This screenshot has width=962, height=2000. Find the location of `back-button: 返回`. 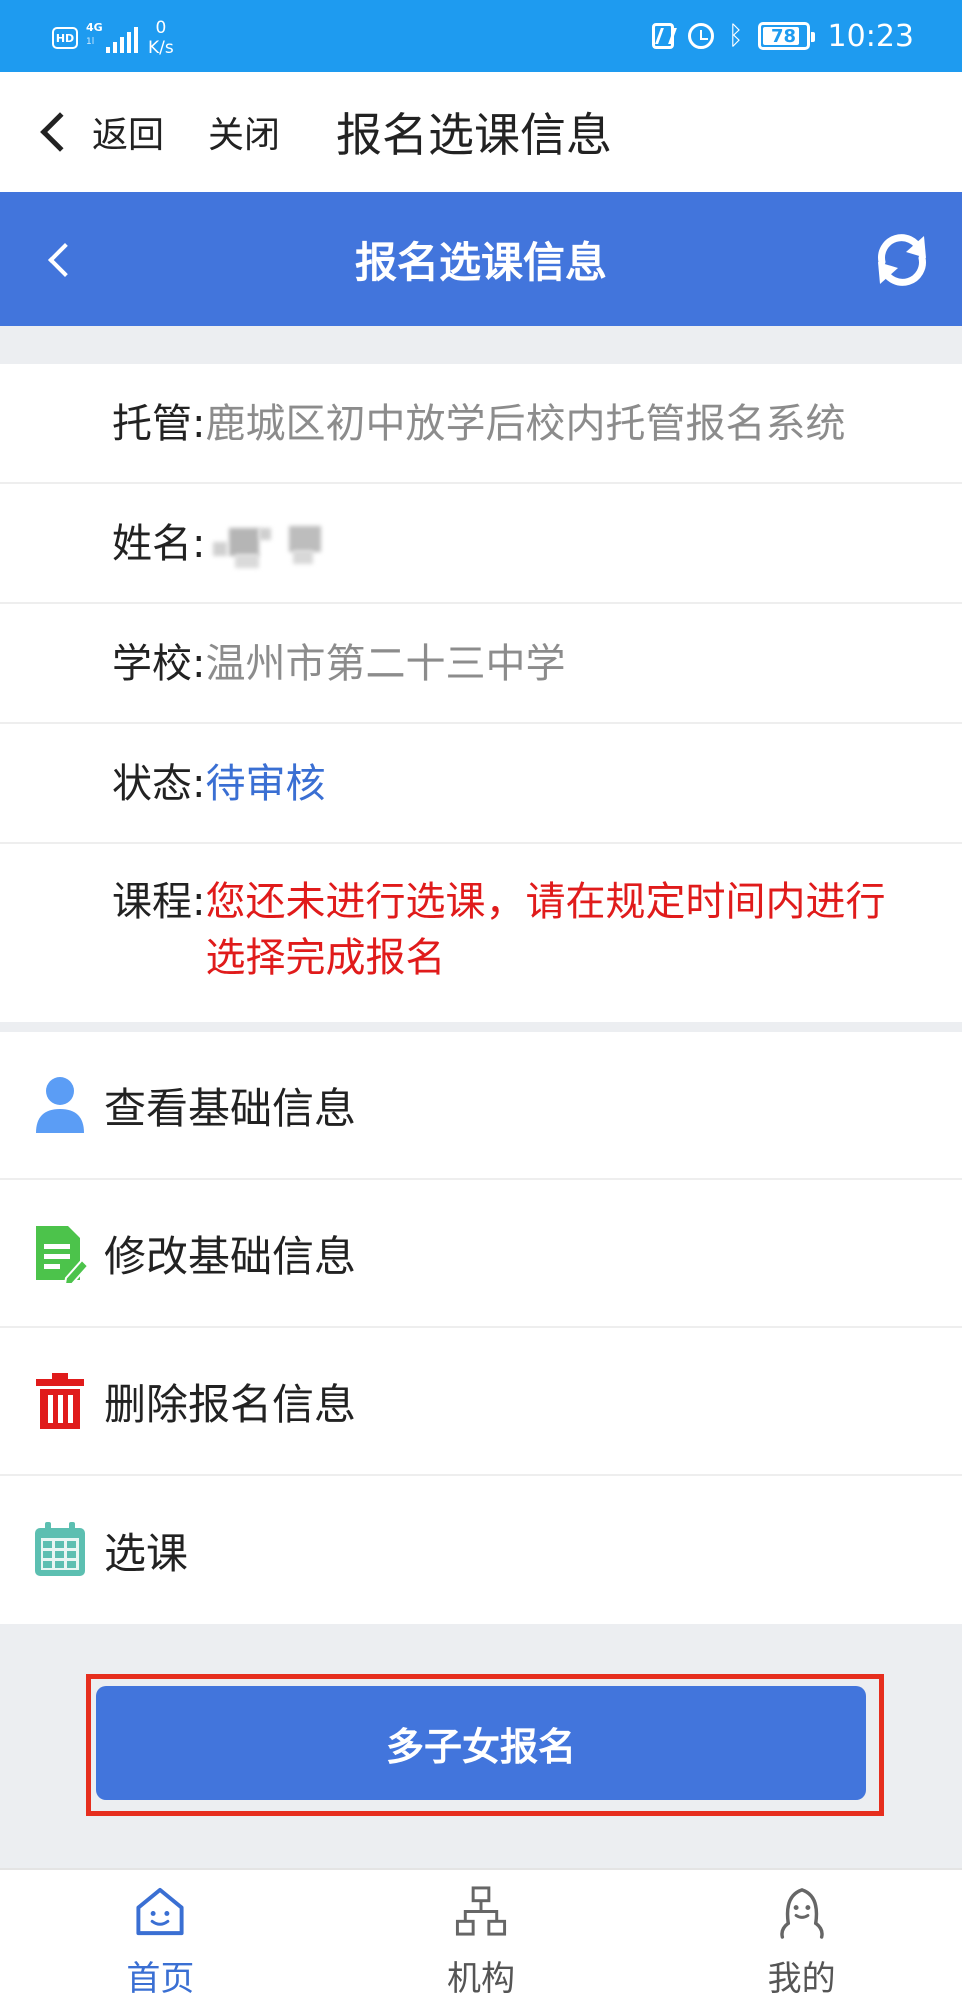

back-button: 返回 is located at coordinates (100, 132).